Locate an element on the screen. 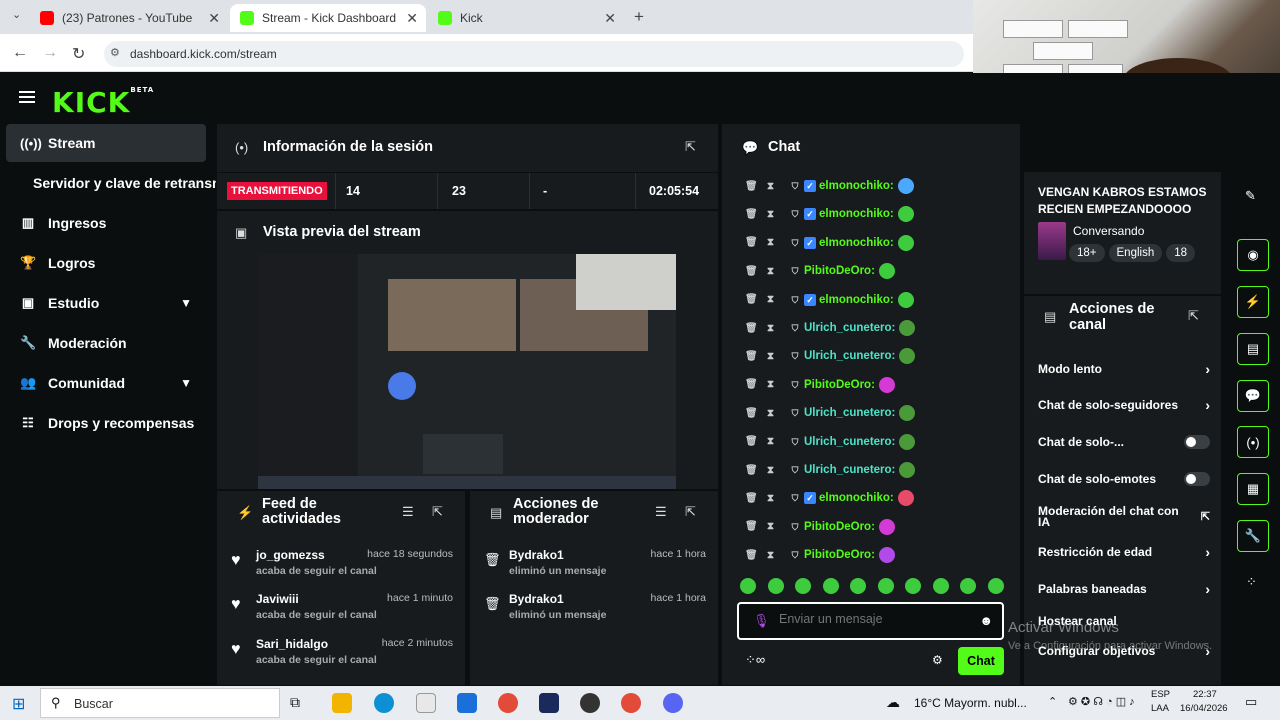 The height and width of the screenshot is (720, 1280). chrome-profile-icon is located at coordinates (631, 703).